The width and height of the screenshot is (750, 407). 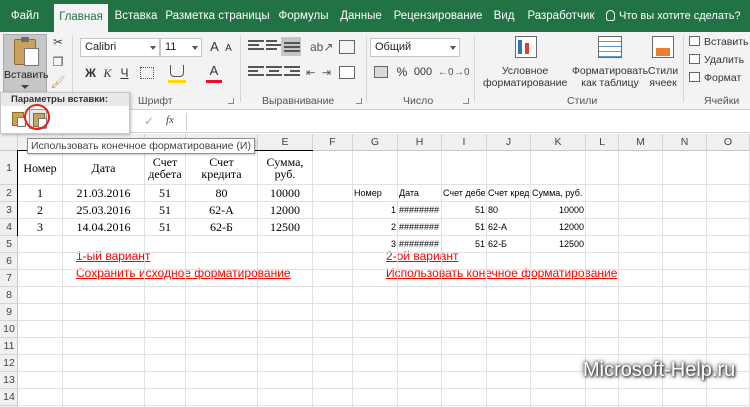 What do you see at coordinates (256, 73) in the screenshot?
I see `align-left-icon` at bounding box center [256, 73].